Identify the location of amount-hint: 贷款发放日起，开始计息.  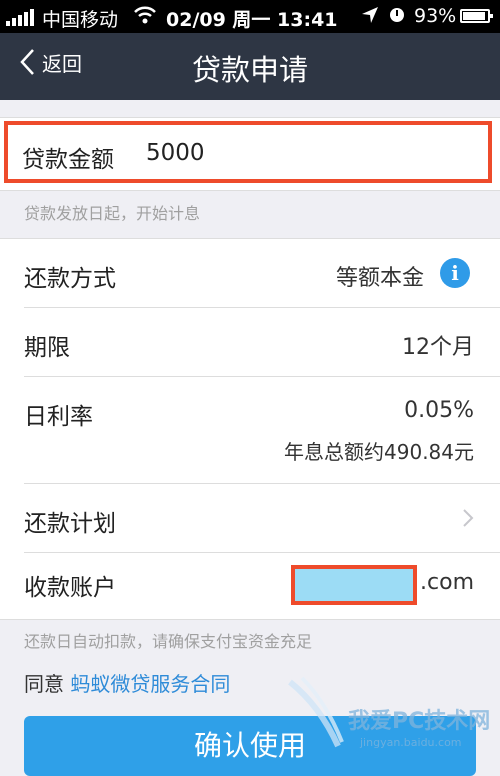
(112, 213).